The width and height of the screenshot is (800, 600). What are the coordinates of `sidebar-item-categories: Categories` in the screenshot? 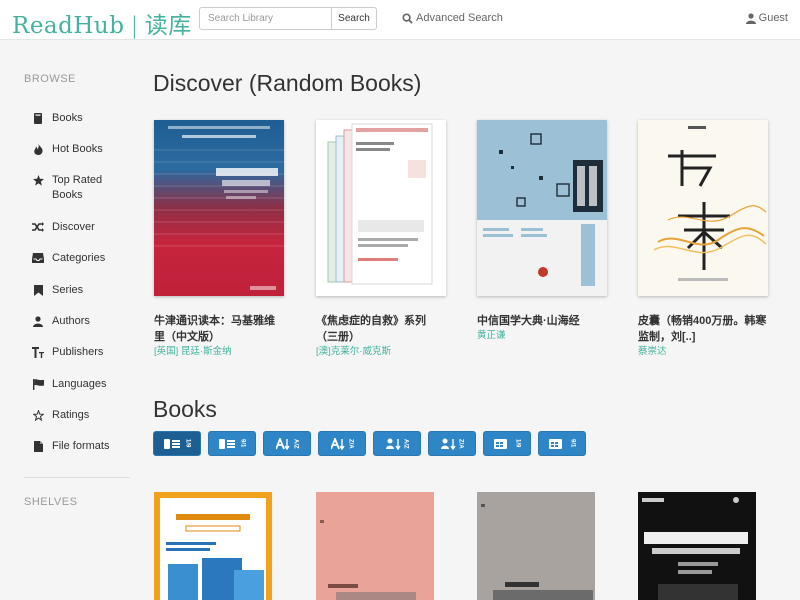 It's located at (68, 258).